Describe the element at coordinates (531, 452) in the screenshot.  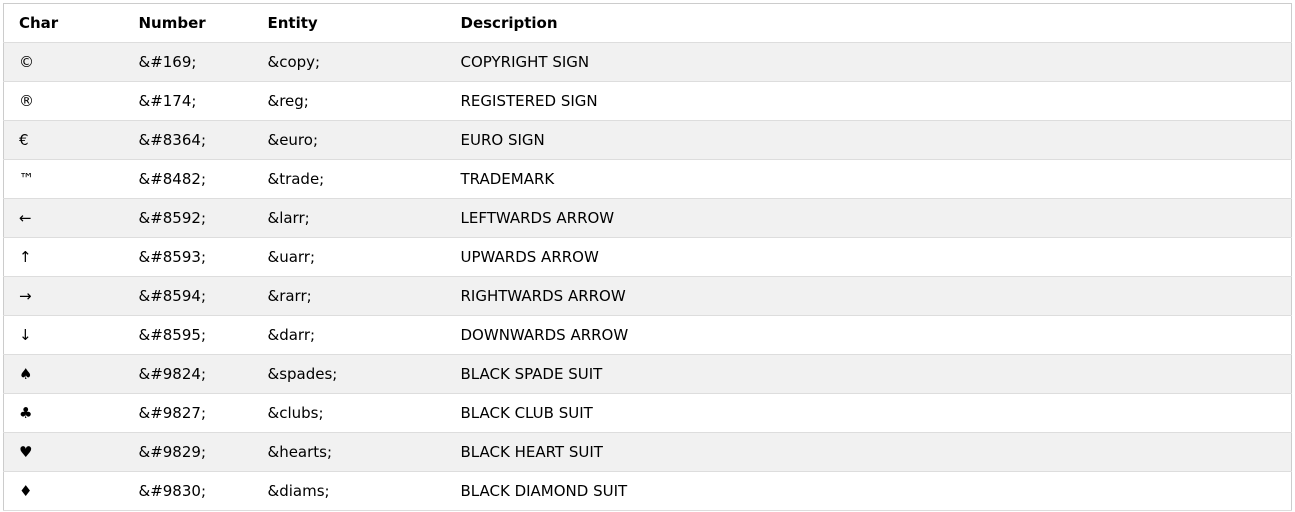
I see `description-cell: BLACK HEART SUIT` at that location.